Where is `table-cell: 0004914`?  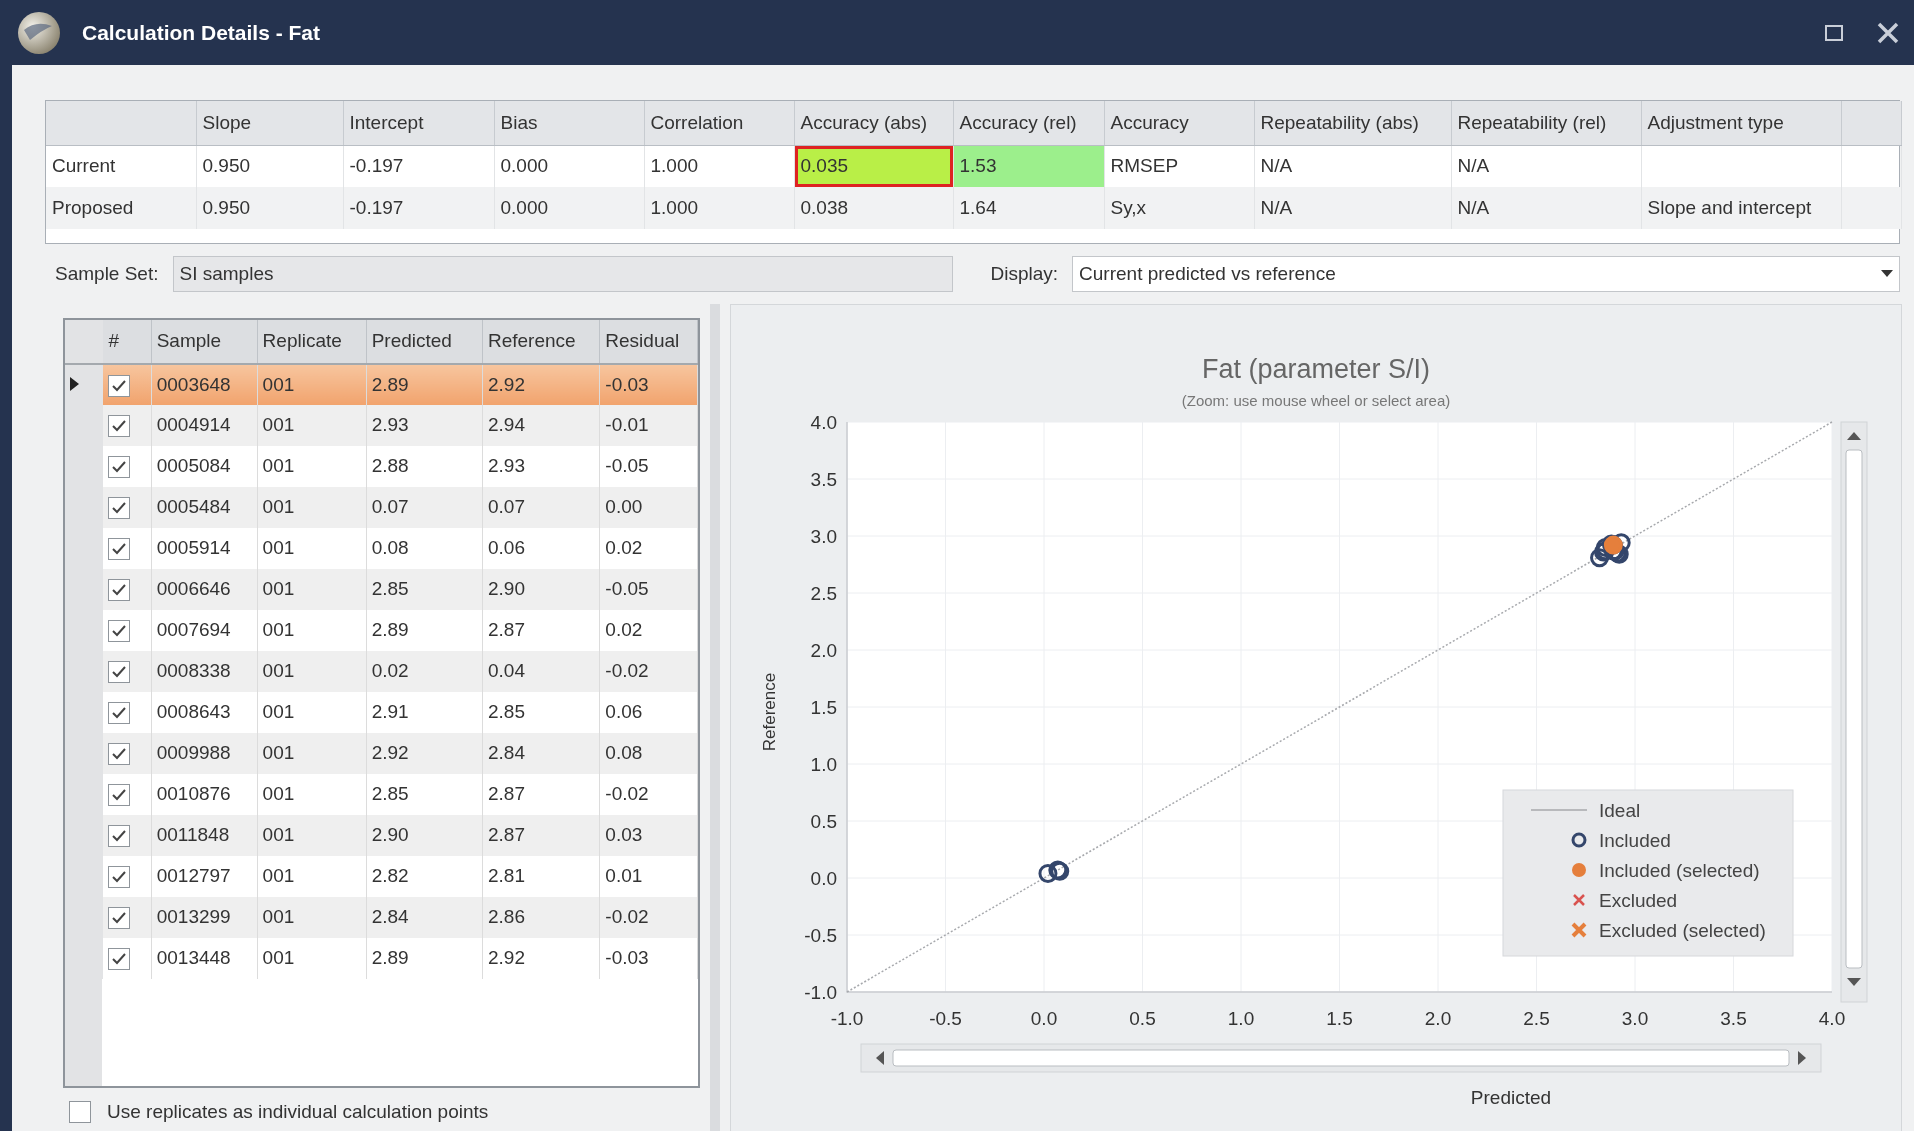
table-cell: 0004914 is located at coordinates (204, 425).